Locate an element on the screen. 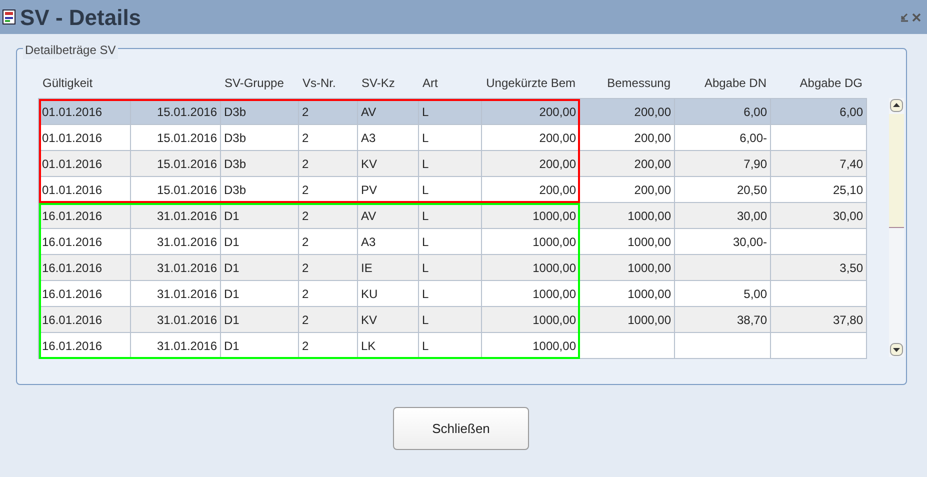  table-cell: 7,40 is located at coordinates (851, 163).